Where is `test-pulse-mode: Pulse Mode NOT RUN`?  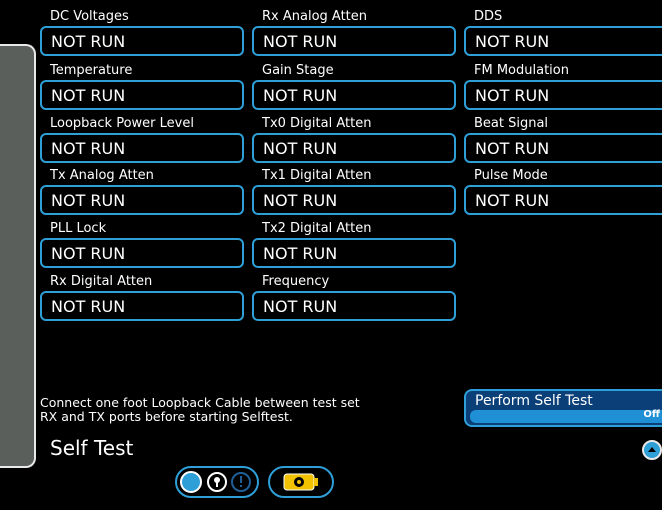
test-pulse-mode: Pulse Mode NOT RUN is located at coordinates (563, 194).